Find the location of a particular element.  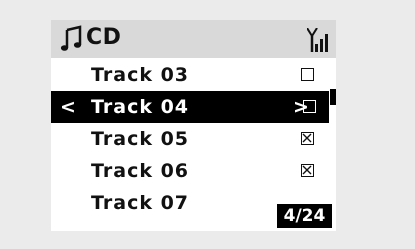

track-row: Track 03 is located at coordinates (190, 75).